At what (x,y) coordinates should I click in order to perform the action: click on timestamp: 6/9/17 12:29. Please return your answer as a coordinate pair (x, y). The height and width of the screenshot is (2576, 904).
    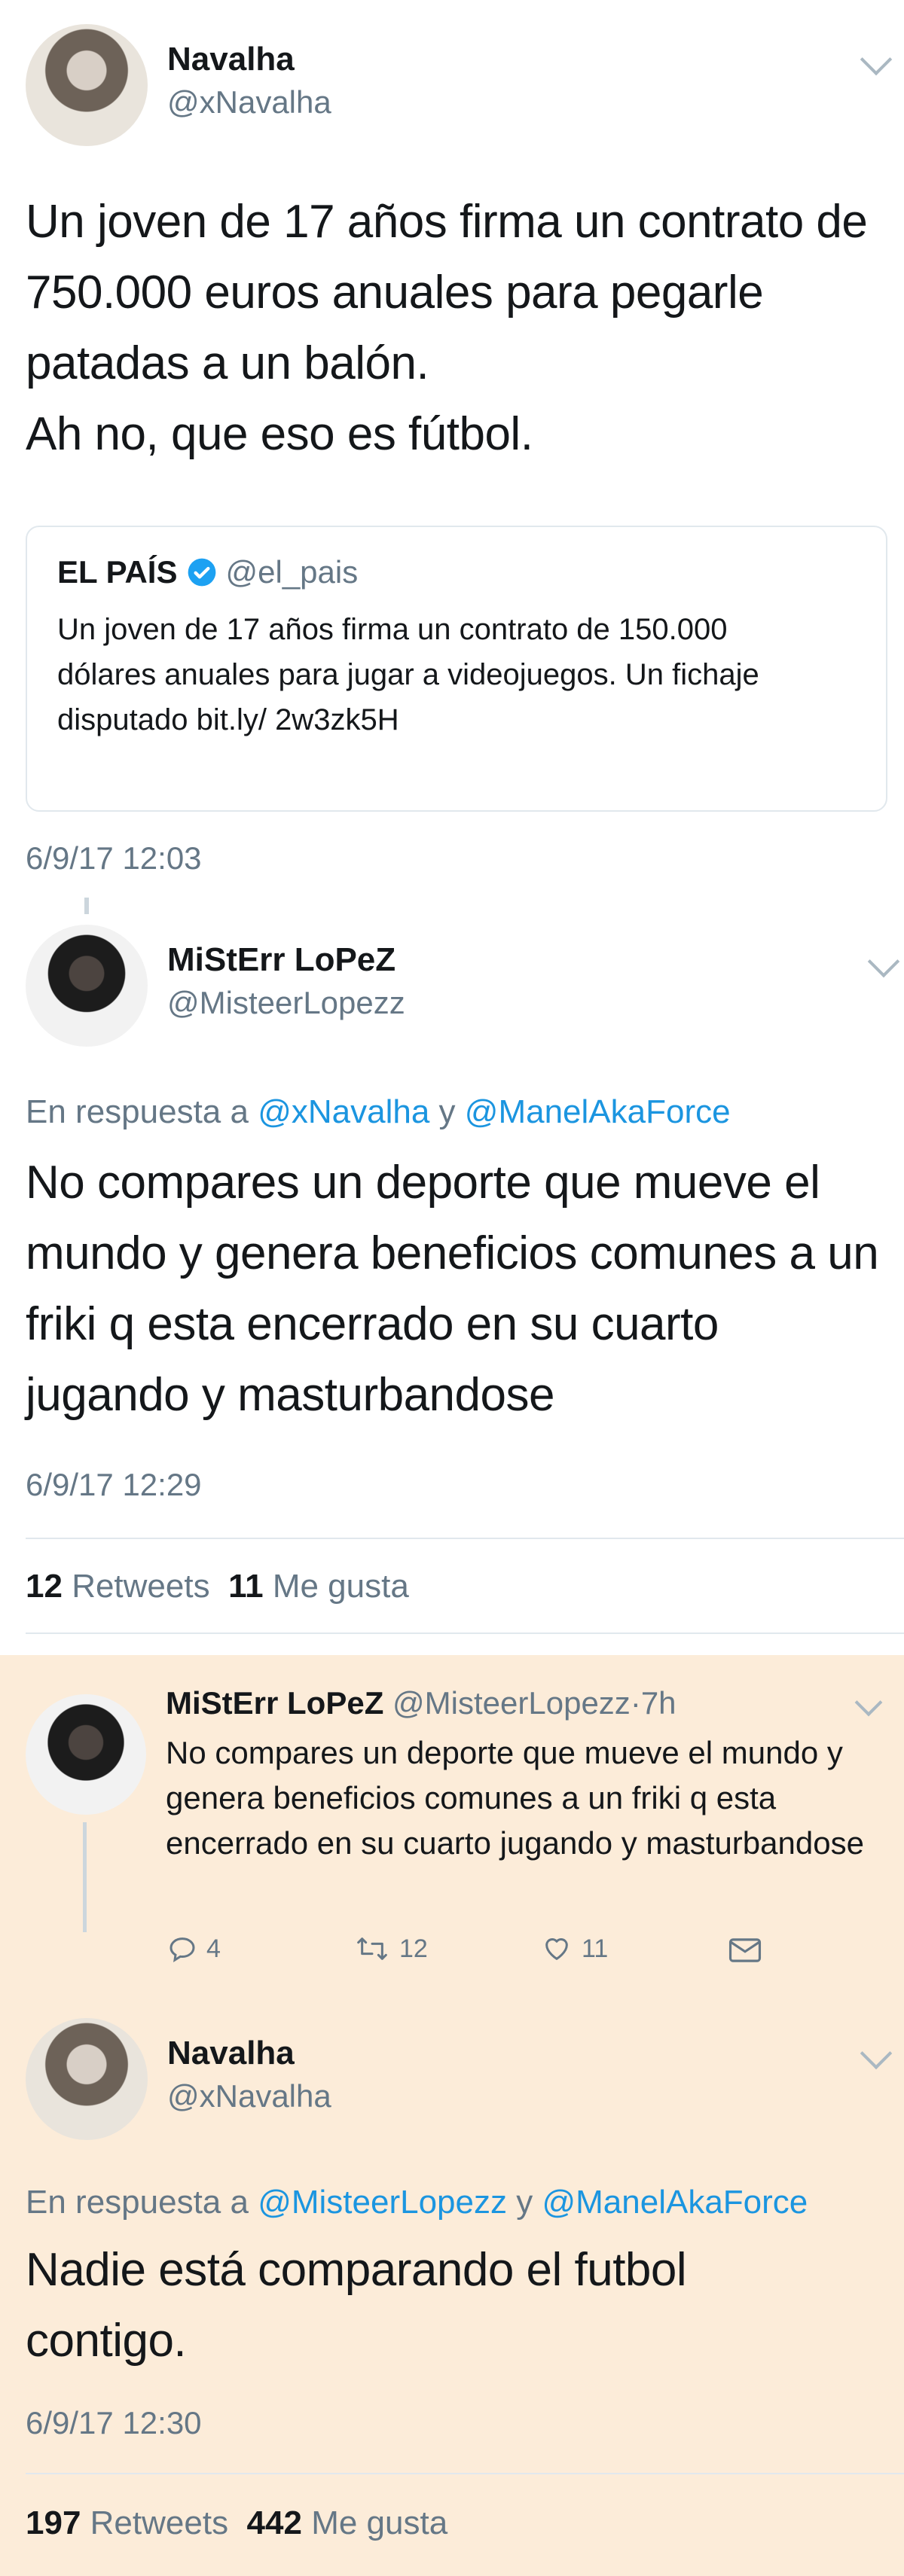
    Looking at the image, I should click on (114, 1485).